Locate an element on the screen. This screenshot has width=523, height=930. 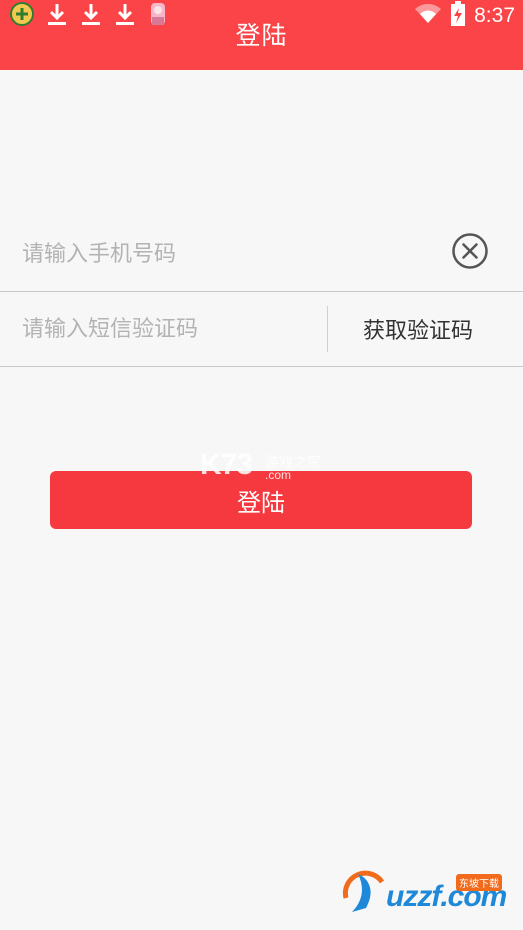
app-header: 8:37 登陆 is located at coordinates (261, 35).